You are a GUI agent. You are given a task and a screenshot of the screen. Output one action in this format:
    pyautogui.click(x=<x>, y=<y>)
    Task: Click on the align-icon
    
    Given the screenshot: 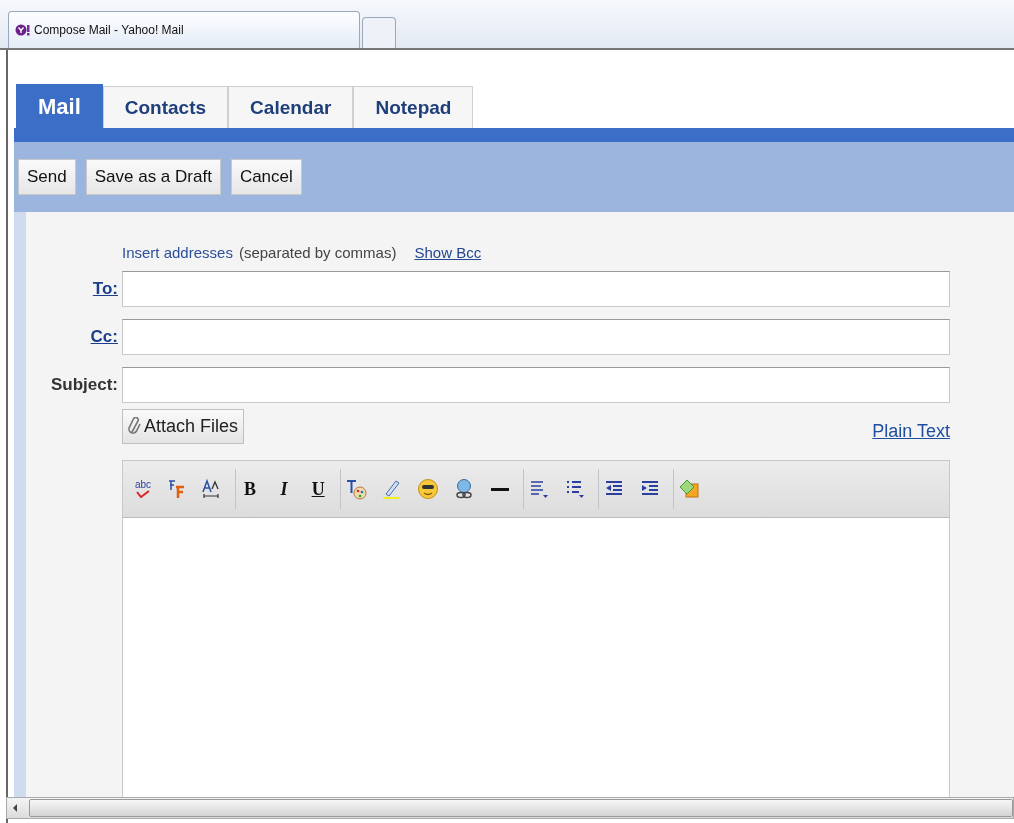 What is the action you would take?
    pyautogui.click(x=539, y=489)
    